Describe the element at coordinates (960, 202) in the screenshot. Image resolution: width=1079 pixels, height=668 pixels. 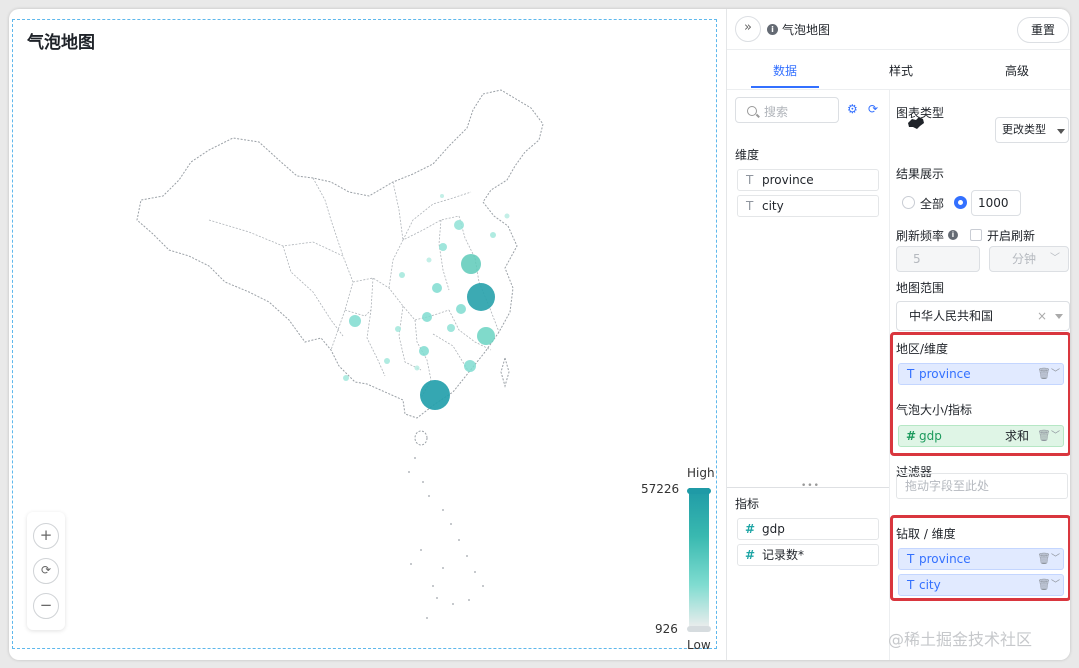
I see `radio-limit` at that location.